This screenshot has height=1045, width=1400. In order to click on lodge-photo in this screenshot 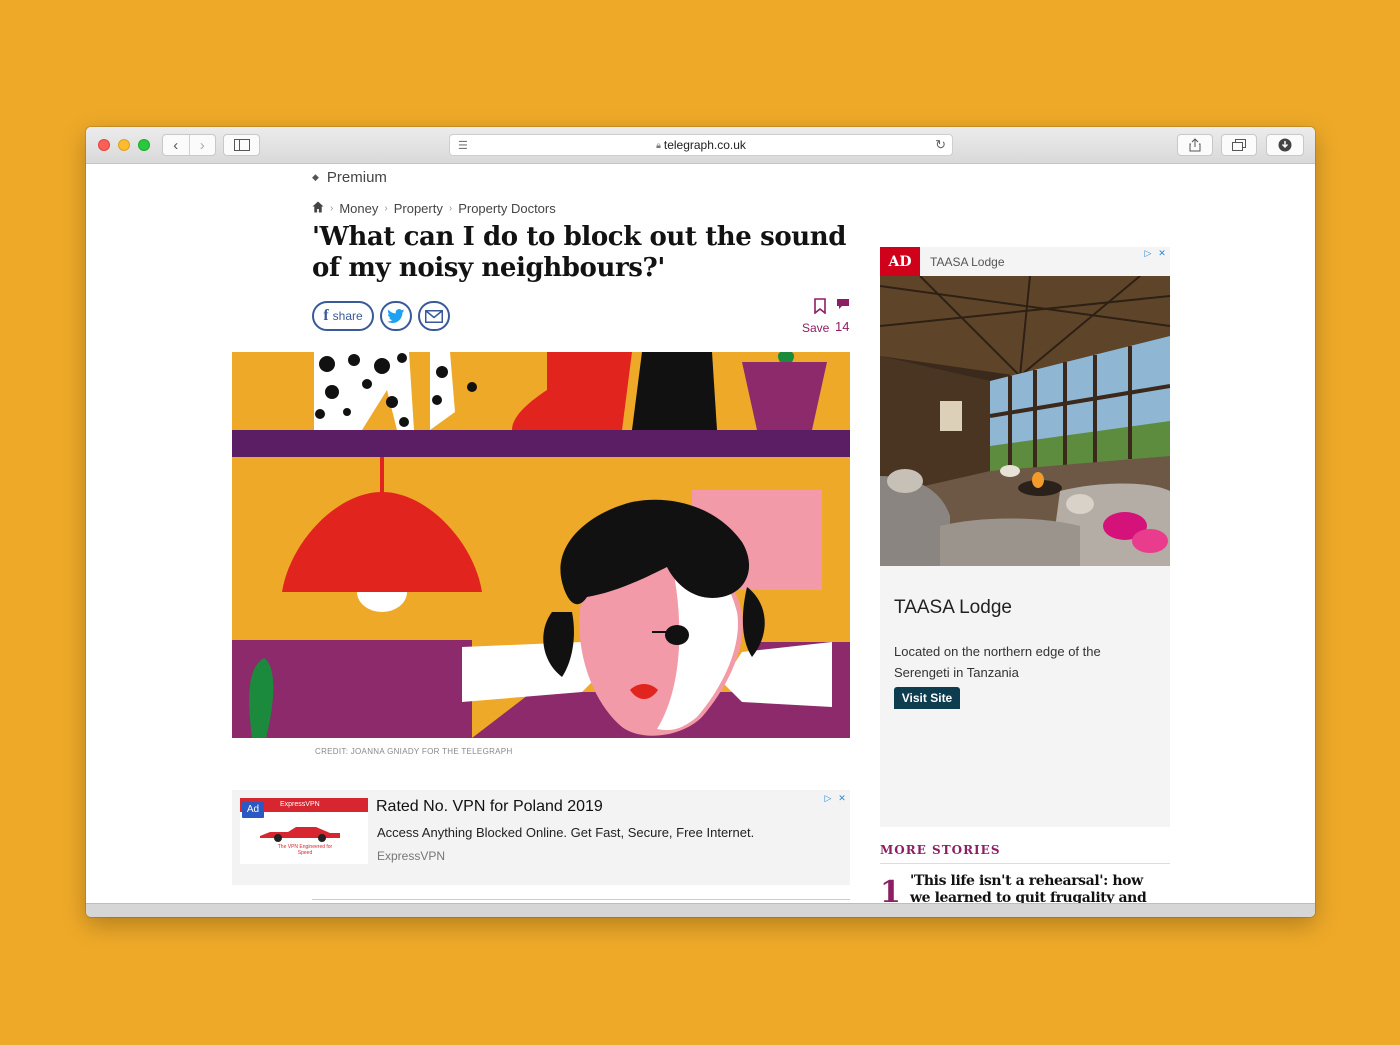, I will do `click(1025, 421)`.